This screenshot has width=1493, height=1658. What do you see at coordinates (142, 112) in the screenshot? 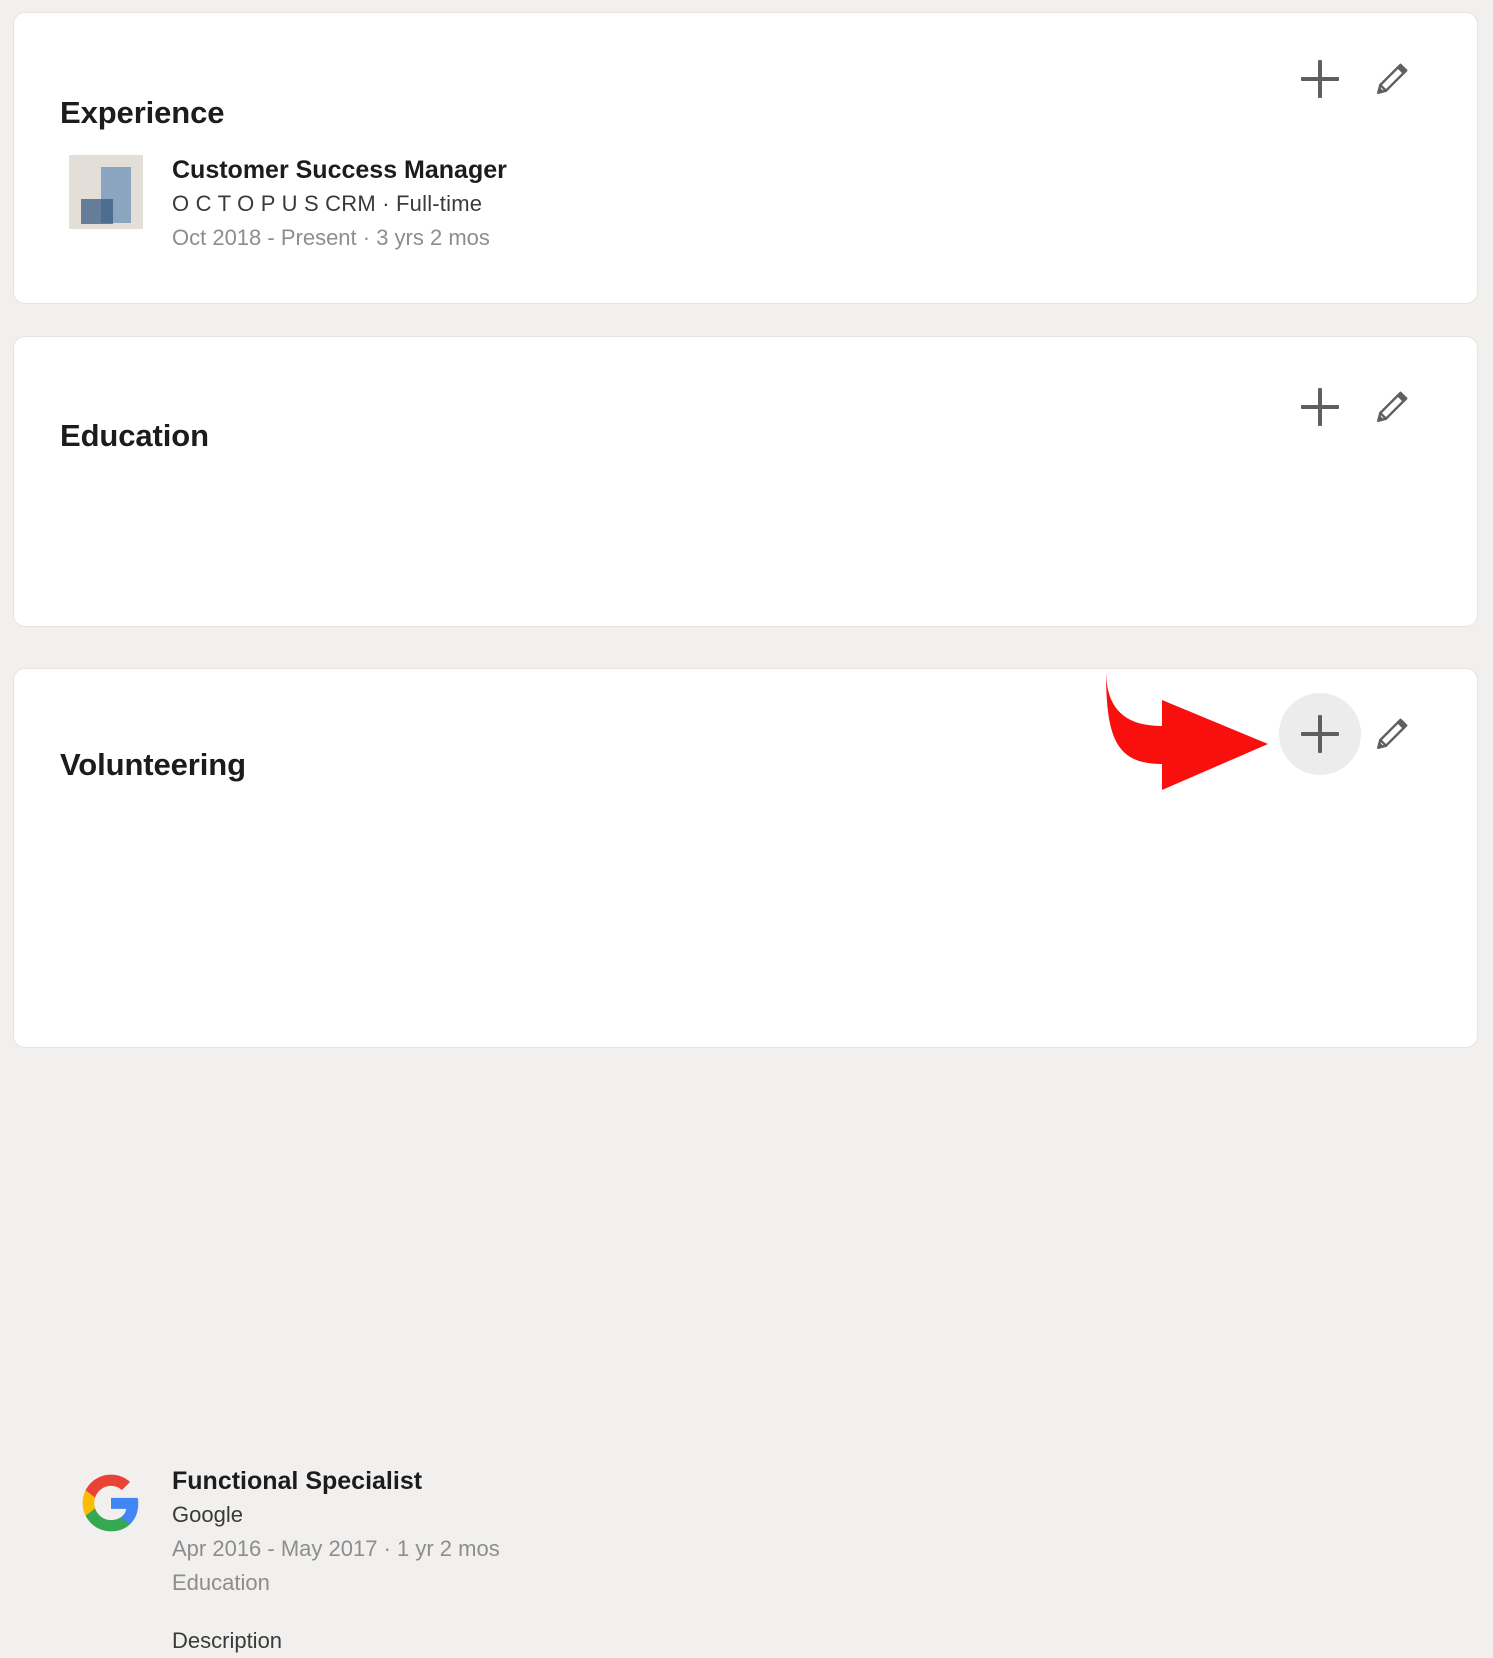
I see `experience-section-title: Experience` at bounding box center [142, 112].